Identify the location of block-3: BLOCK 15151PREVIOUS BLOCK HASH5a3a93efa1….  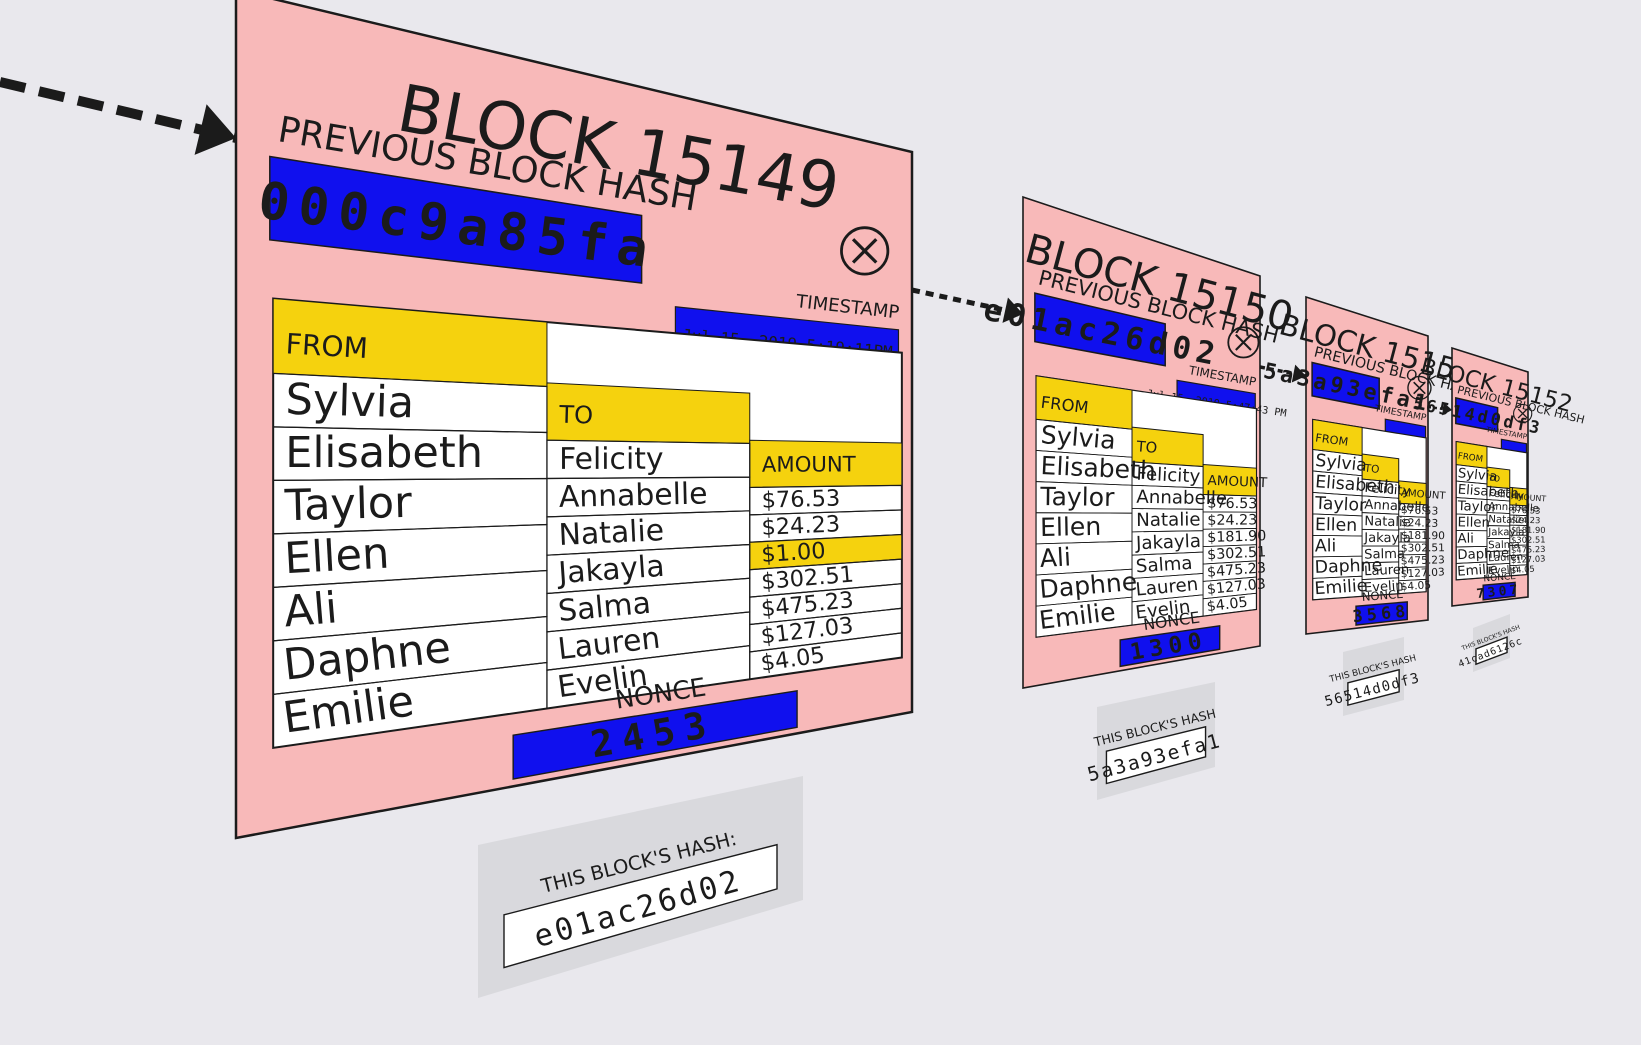
(1371, 465).